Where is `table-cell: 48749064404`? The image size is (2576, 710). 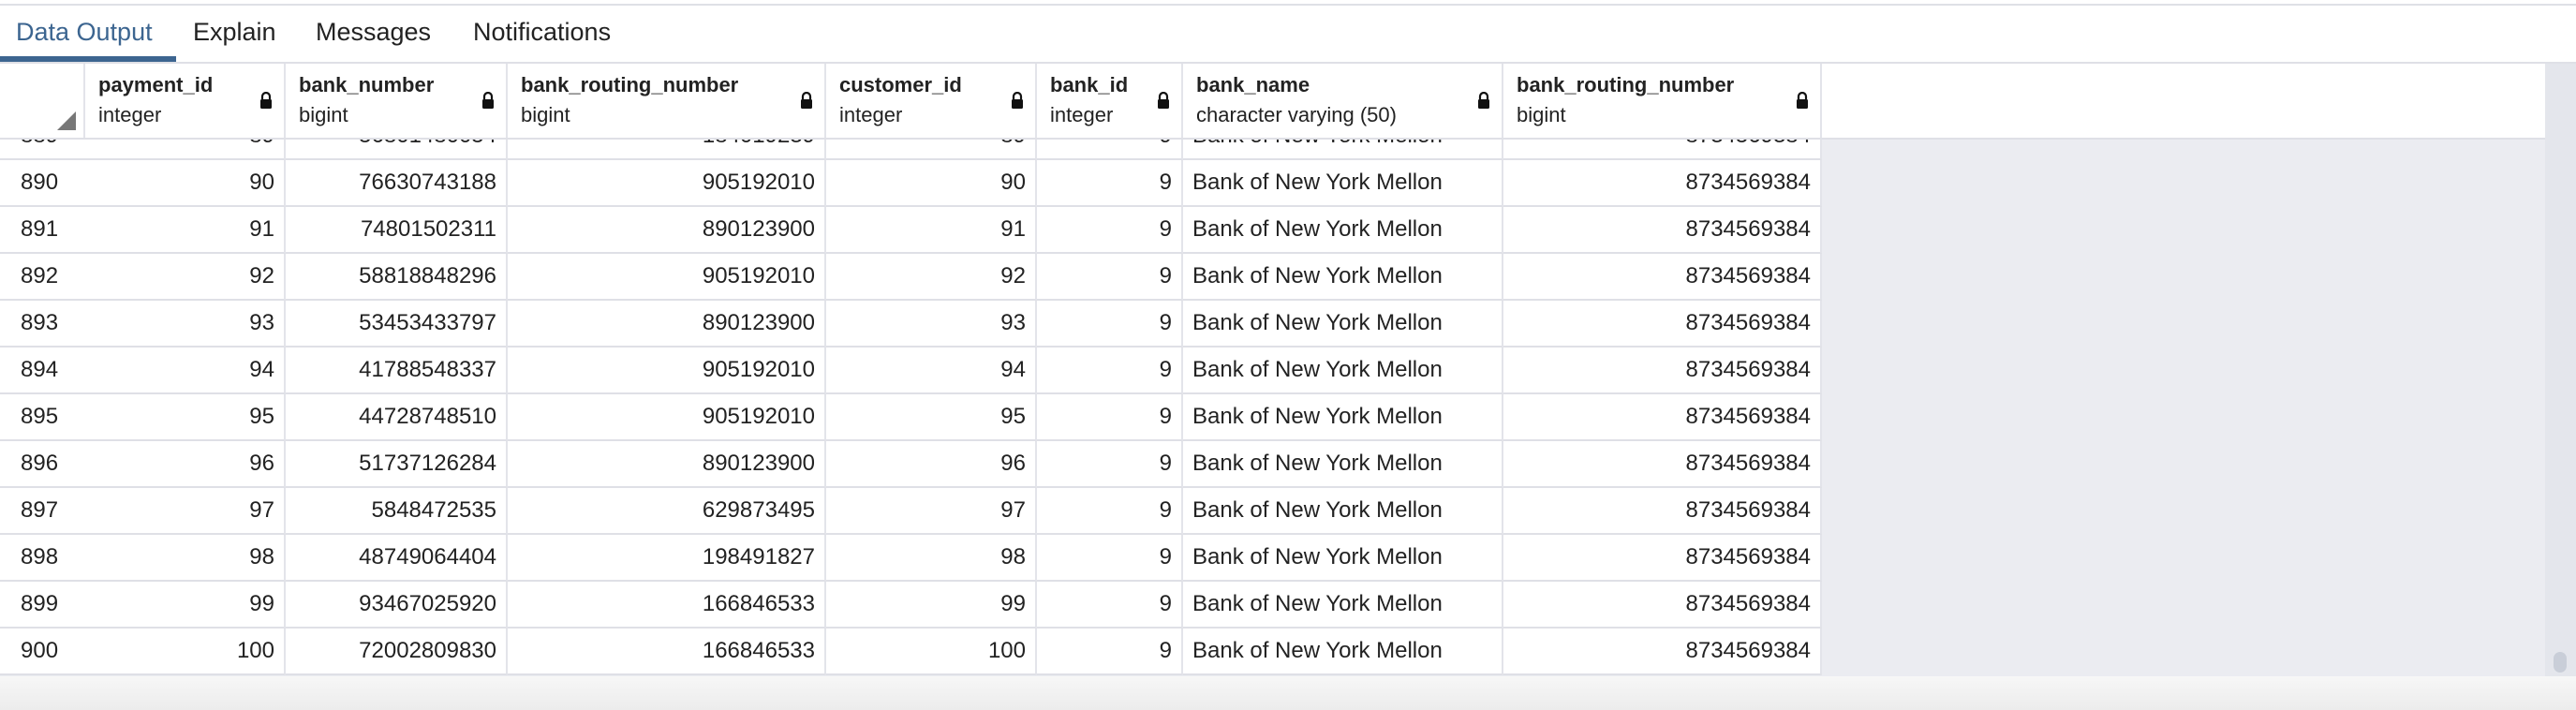
table-cell: 48749064404 is located at coordinates (397, 558).